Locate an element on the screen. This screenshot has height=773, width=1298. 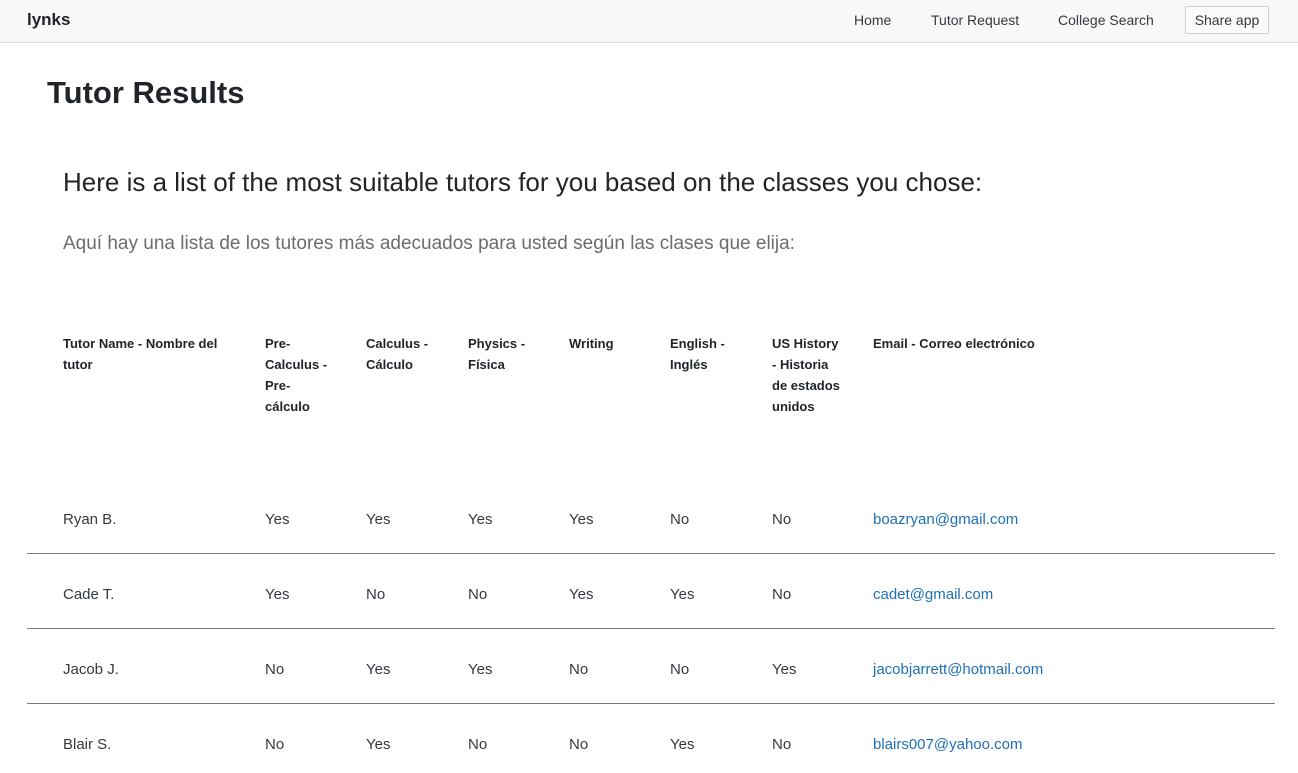
header-writing: Writing is located at coordinates (591, 343).